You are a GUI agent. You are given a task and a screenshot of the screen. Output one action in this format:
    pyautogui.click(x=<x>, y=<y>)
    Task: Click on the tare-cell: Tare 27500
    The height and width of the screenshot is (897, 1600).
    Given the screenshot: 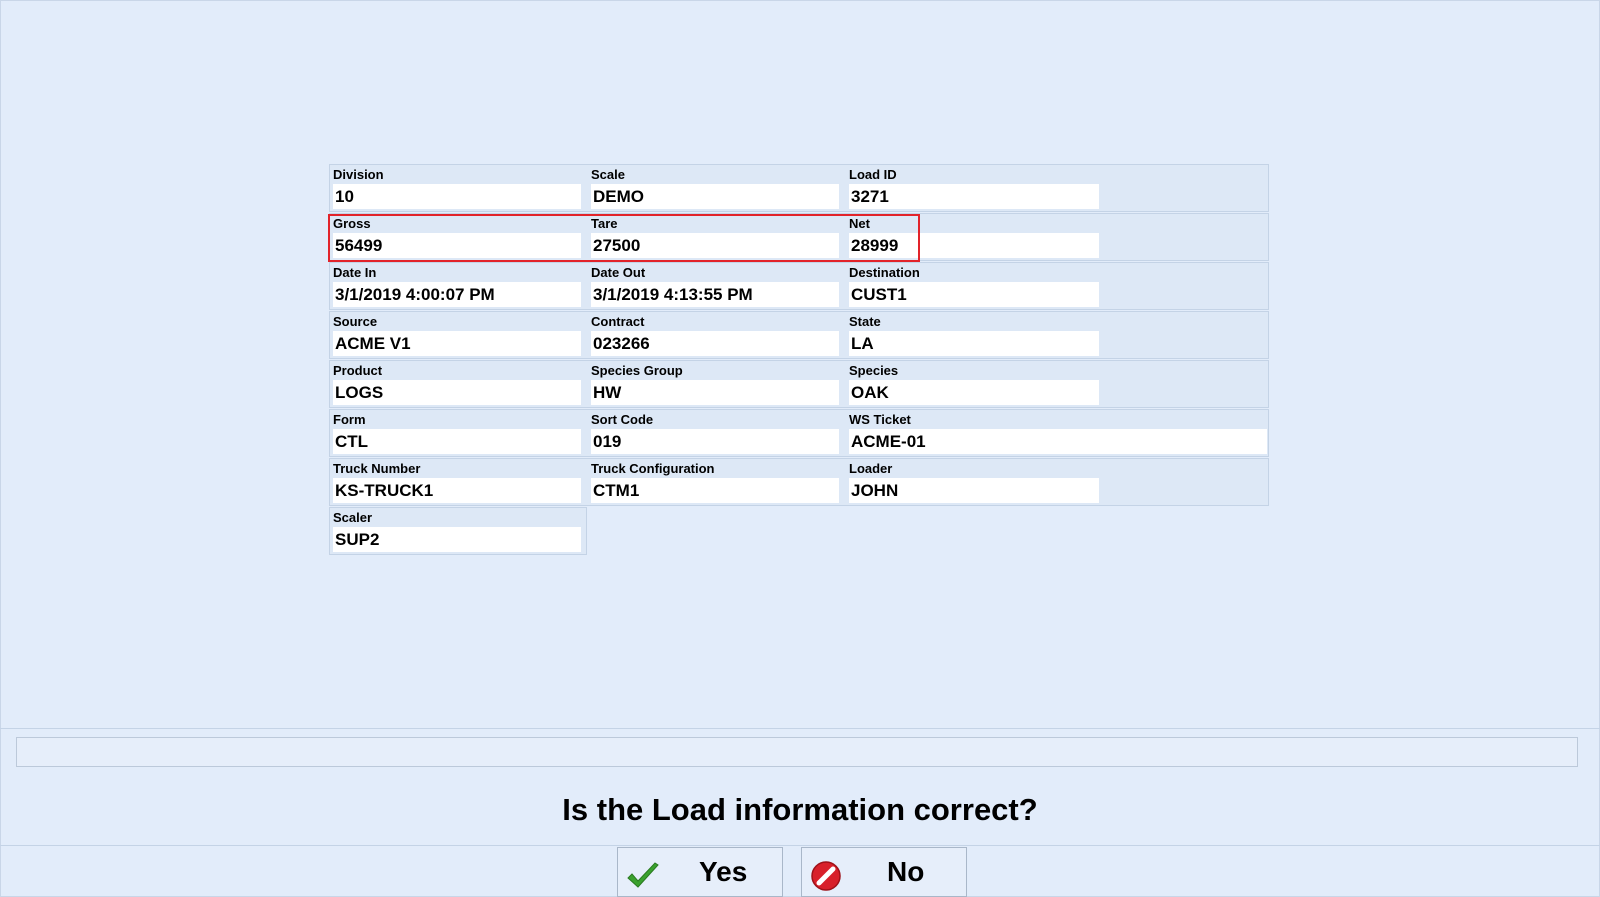 What is the action you would take?
    pyautogui.click(x=716, y=238)
    